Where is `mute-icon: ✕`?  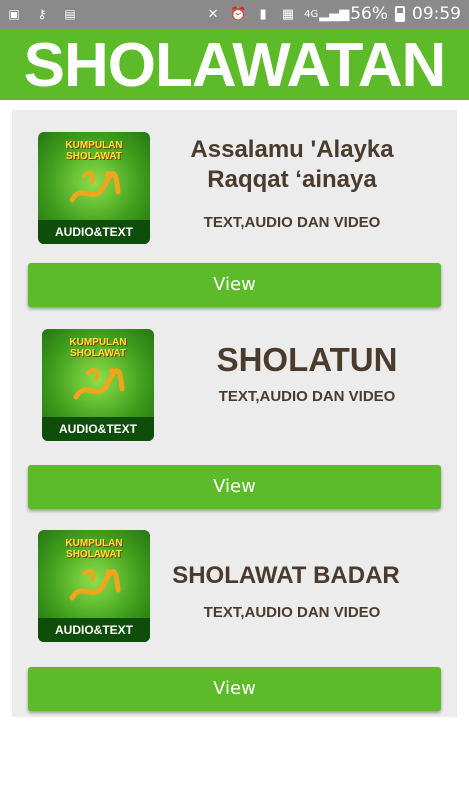
mute-icon: ✕ is located at coordinates (213, 14).